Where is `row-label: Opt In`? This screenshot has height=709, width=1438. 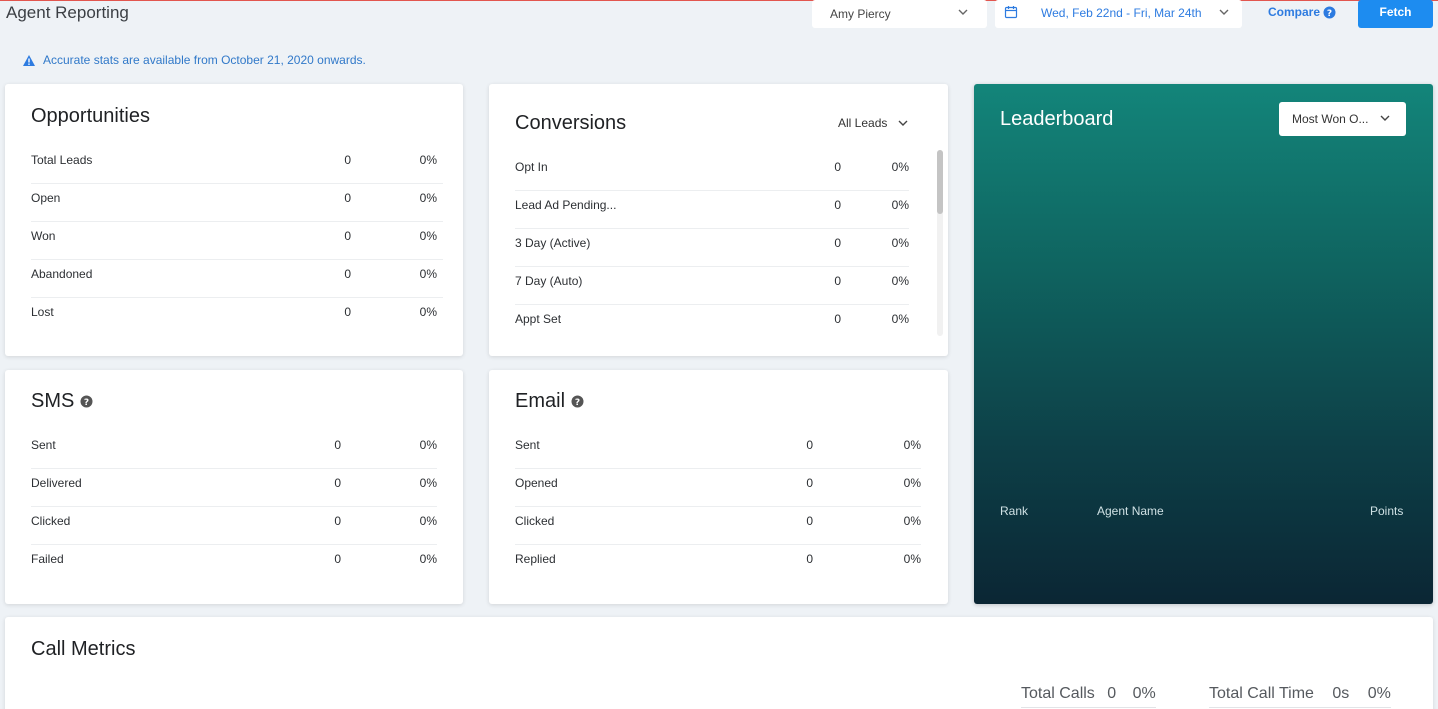
row-label: Opt In is located at coordinates (531, 167).